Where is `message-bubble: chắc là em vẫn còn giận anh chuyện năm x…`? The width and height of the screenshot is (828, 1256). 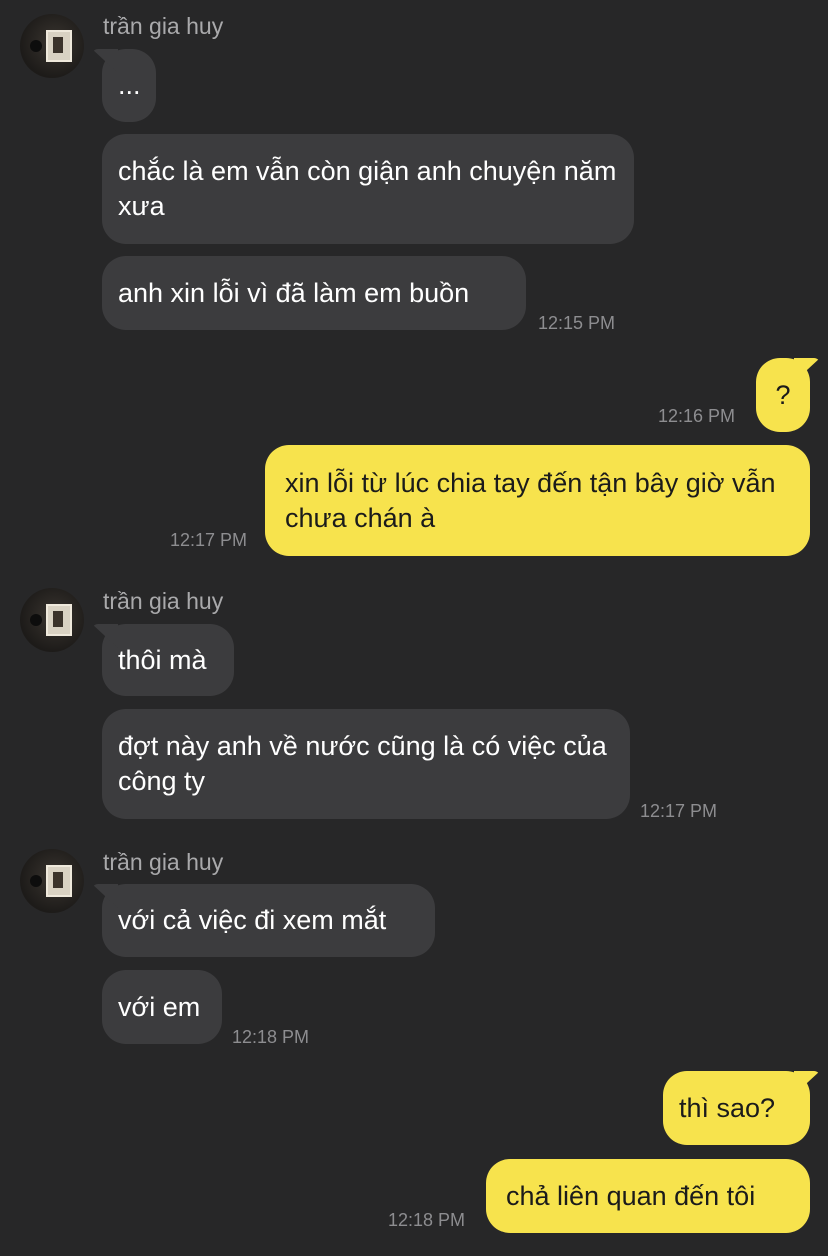 message-bubble: chắc là em vẫn còn giận anh chuyện năm x… is located at coordinates (368, 189).